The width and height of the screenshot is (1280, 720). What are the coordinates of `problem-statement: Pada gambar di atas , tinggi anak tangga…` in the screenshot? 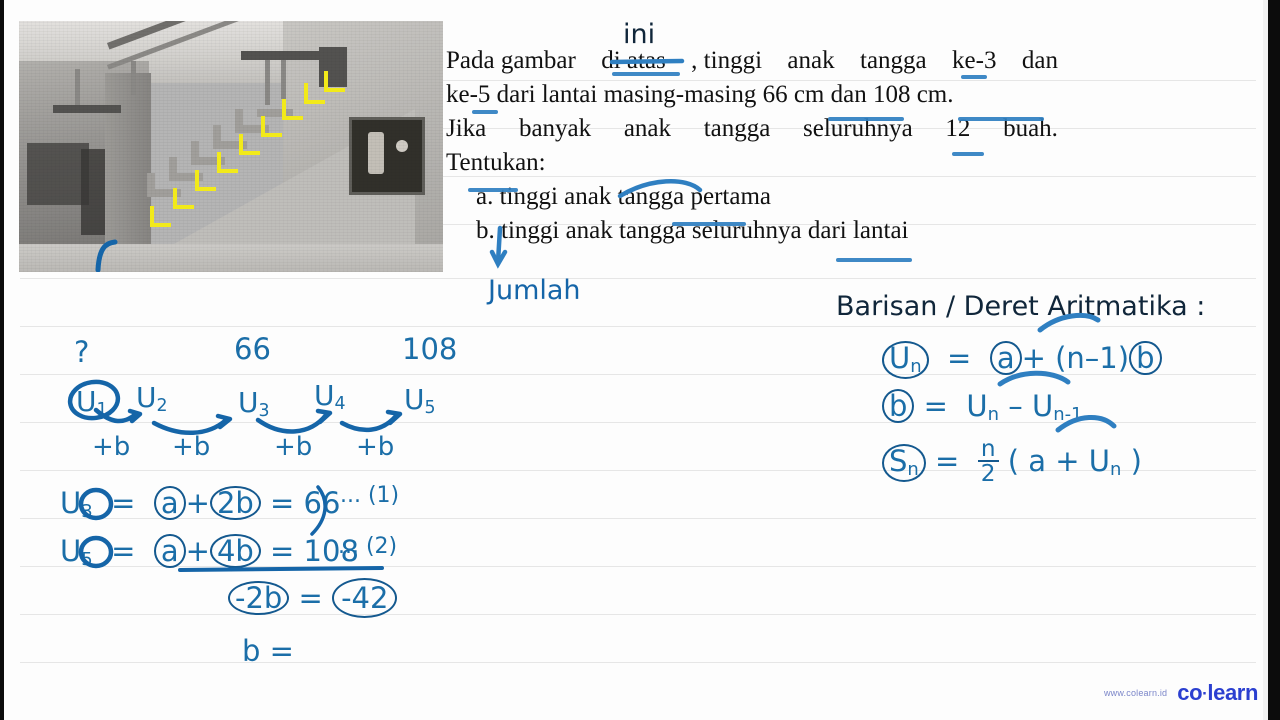 It's located at (756, 146).